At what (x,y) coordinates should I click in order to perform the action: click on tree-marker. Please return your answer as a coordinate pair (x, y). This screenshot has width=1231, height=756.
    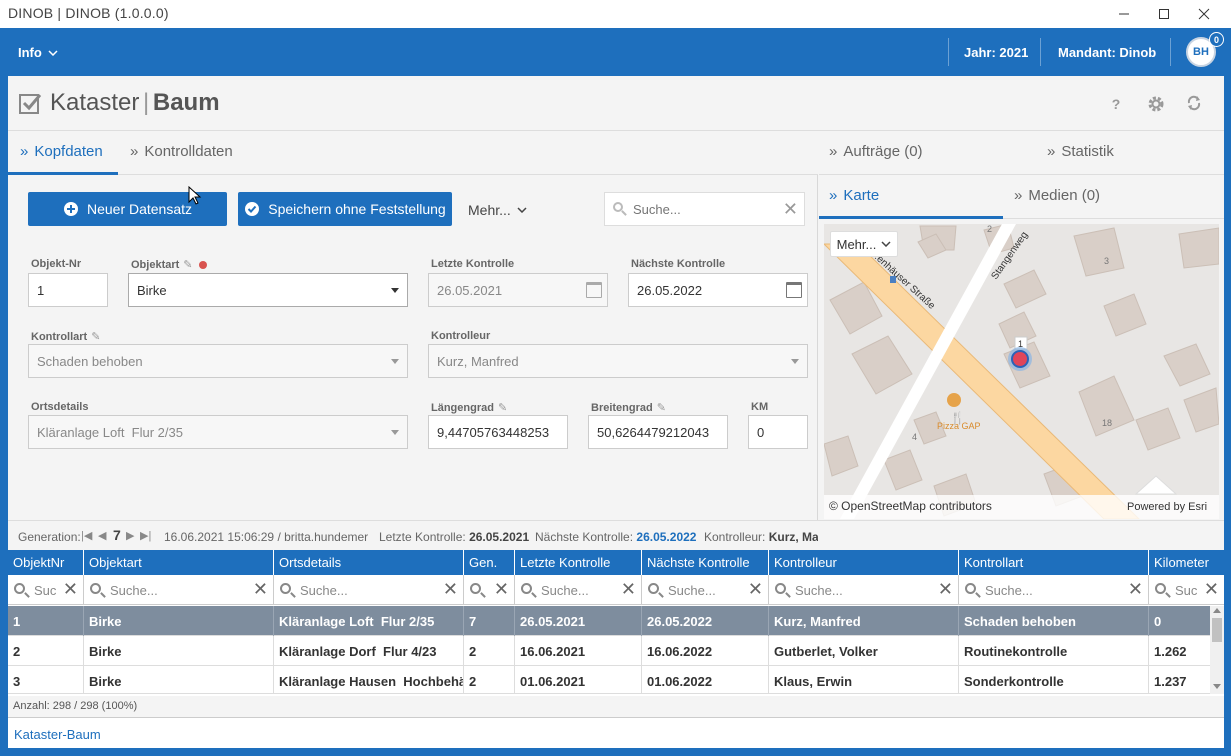
    Looking at the image, I should click on (1020, 359).